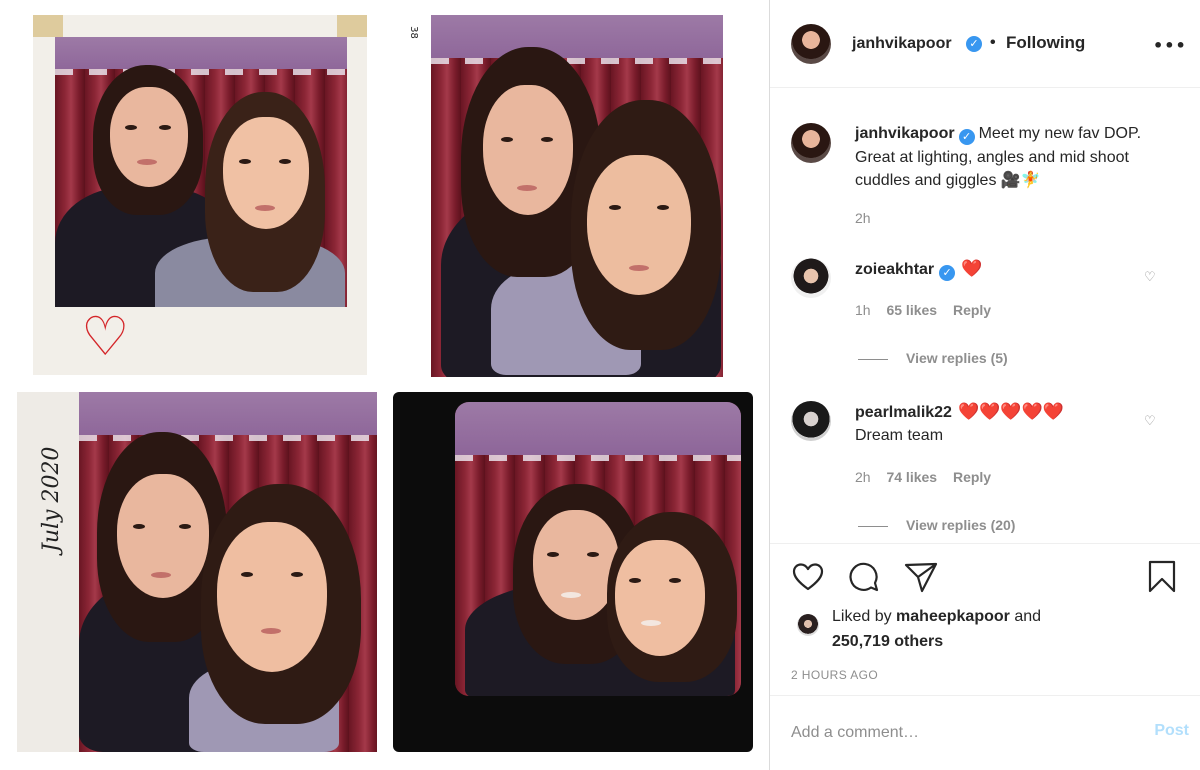 This screenshot has height=770, width=1200. What do you see at coordinates (911, 310) in the screenshot?
I see `comment-likes: 65 likes` at bounding box center [911, 310].